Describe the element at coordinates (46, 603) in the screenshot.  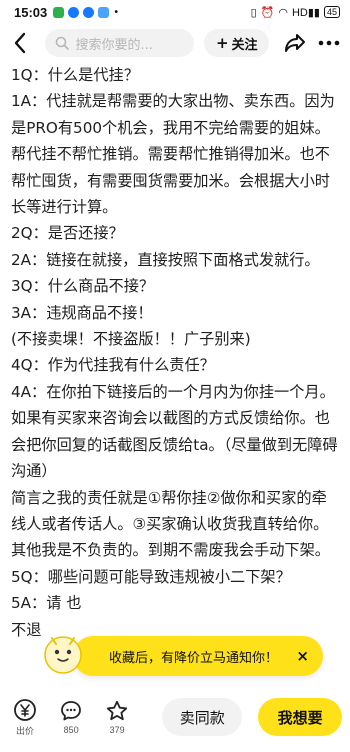
I see `faq-5a: 5A：请 也` at that location.